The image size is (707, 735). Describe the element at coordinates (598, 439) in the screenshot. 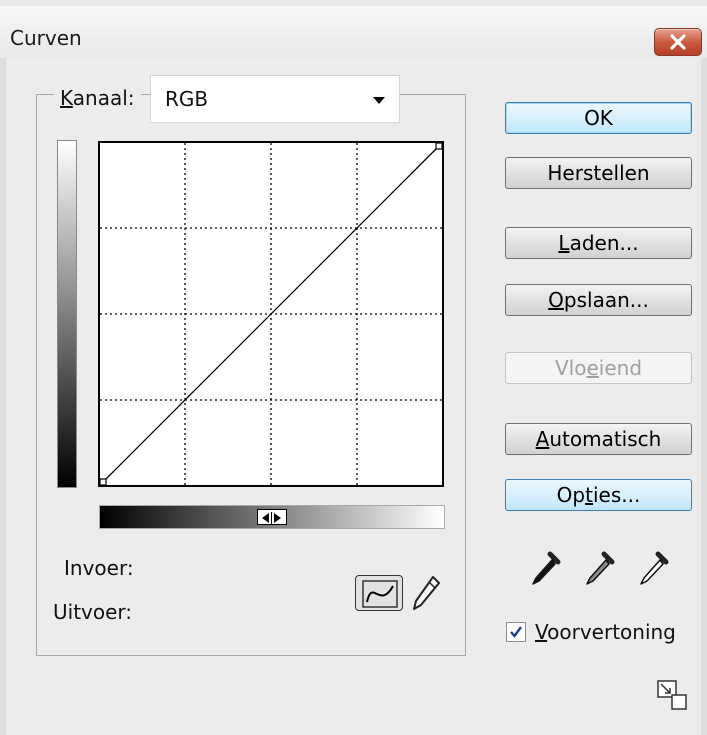

I see `auto-button: Automatisch` at that location.